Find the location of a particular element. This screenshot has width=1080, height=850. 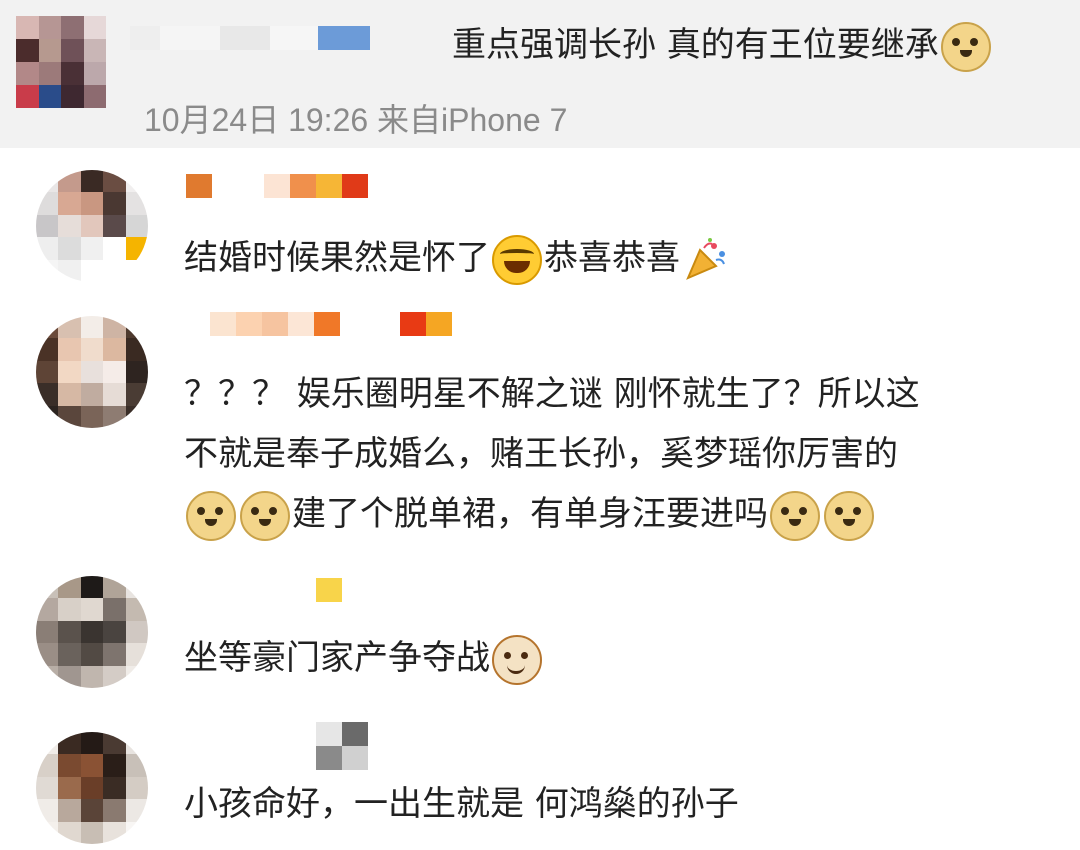

comment-text: 结婚时候果然是怀了 恭喜恭喜 is located at coordinates (624, 258).